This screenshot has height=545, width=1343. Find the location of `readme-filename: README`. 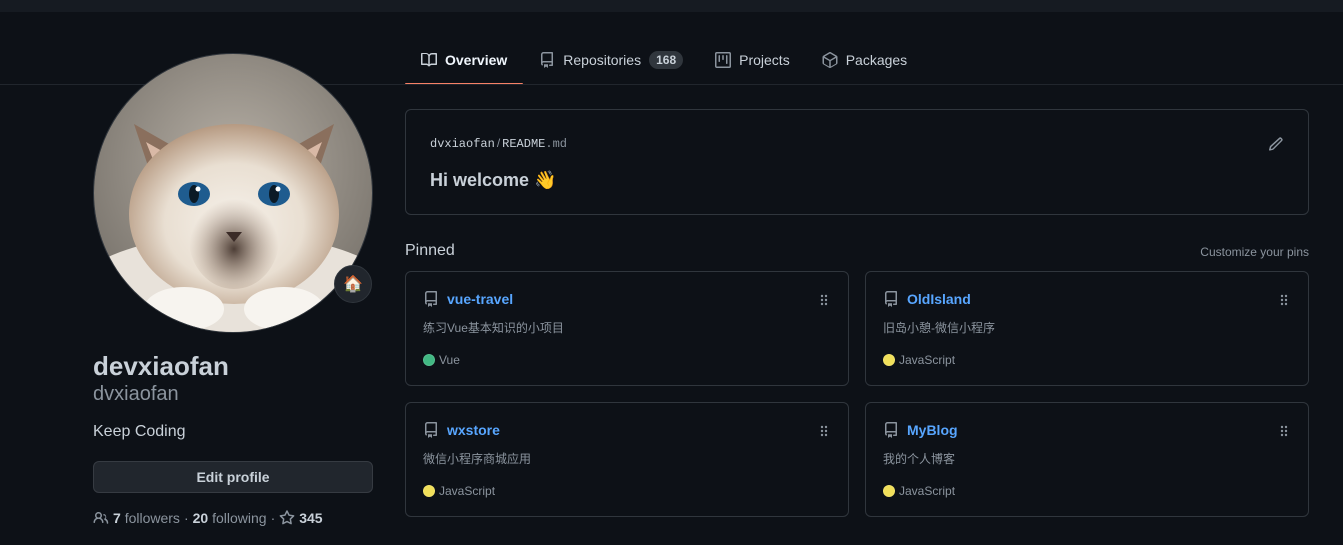

readme-filename: README is located at coordinates (524, 144).